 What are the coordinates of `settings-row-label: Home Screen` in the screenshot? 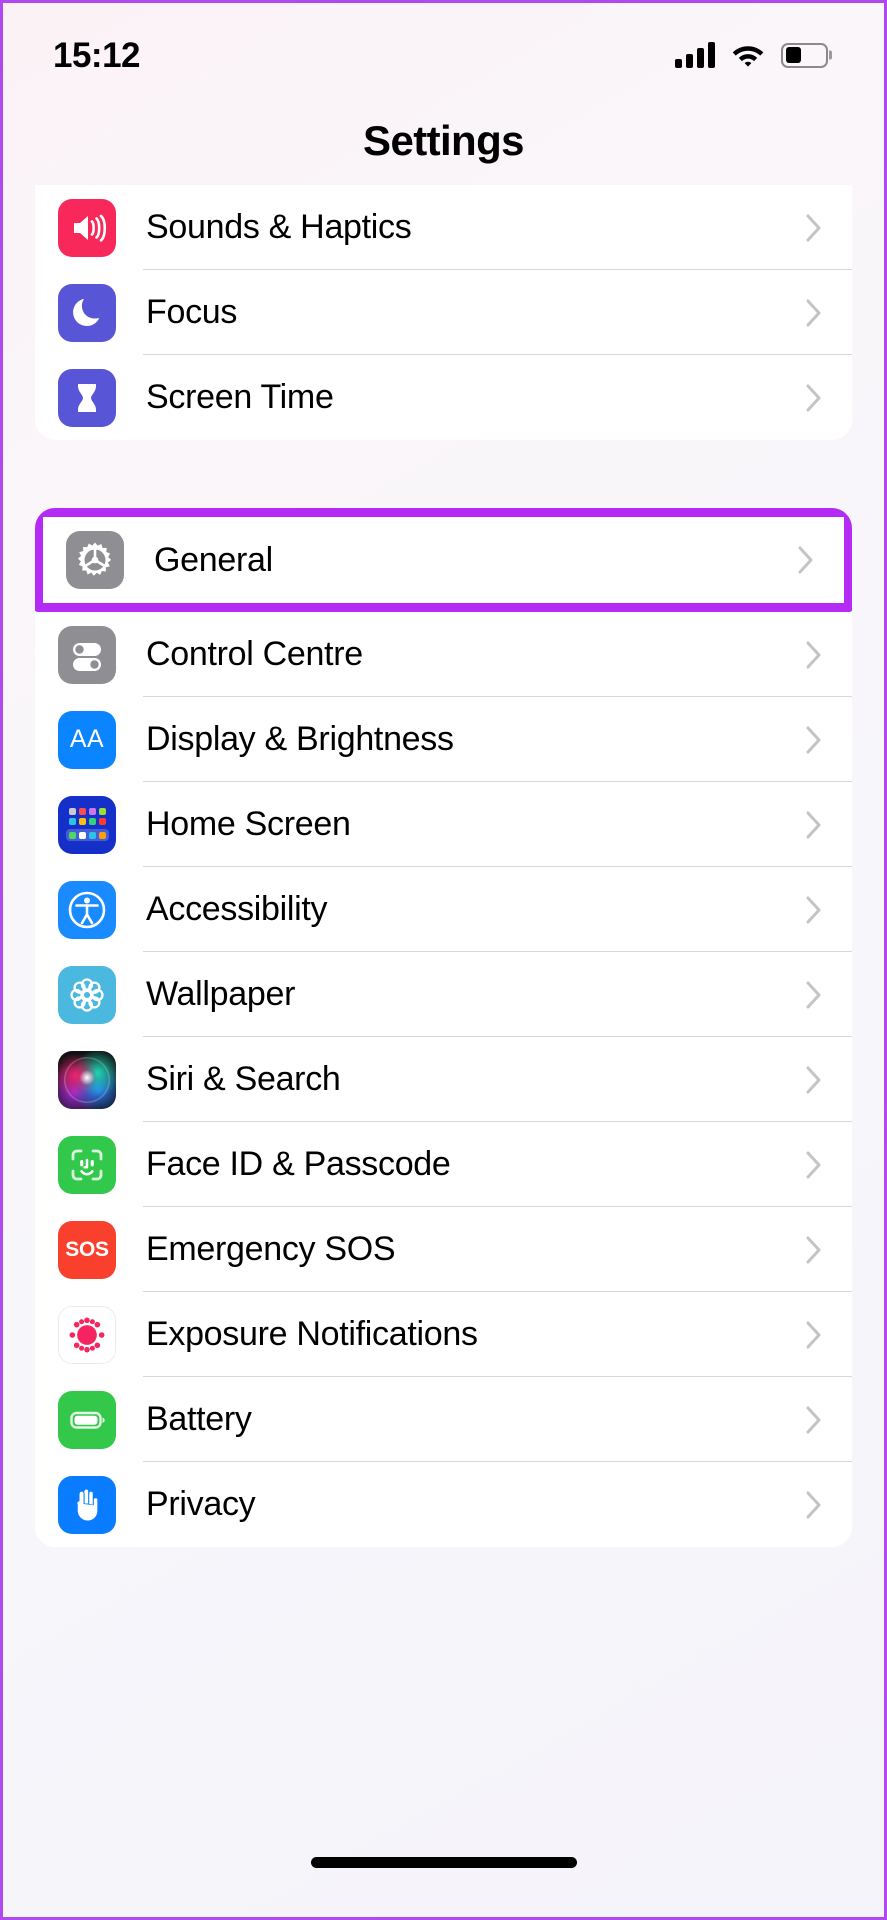 It's located at (248, 824).